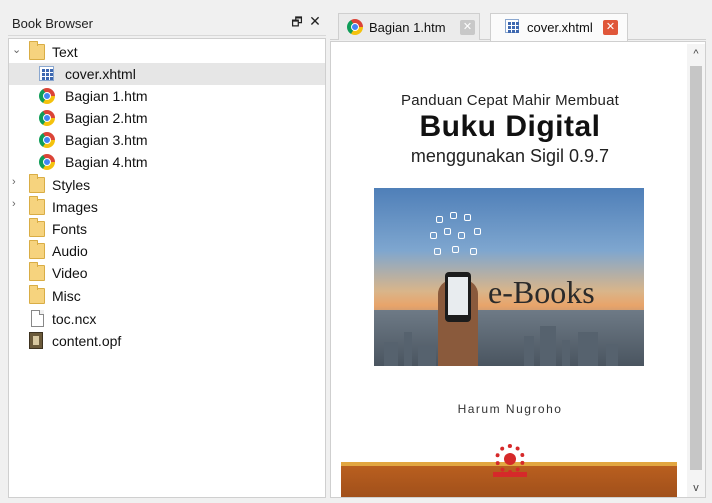 The image size is (712, 503). I want to click on tab-bar: Bagian 1.htm ✕ cover.xhtml ✕, so click(518, 25).